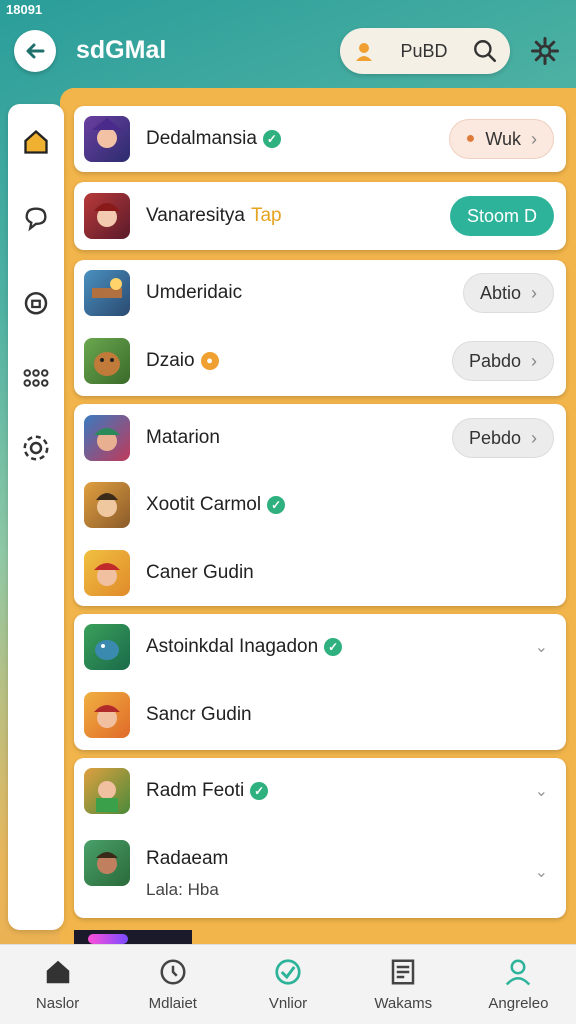 Image resolution: width=576 pixels, height=1024 pixels. What do you see at coordinates (182, 889) in the screenshot?
I see `row-subtitle: Lala: Hba` at bounding box center [182, 889].